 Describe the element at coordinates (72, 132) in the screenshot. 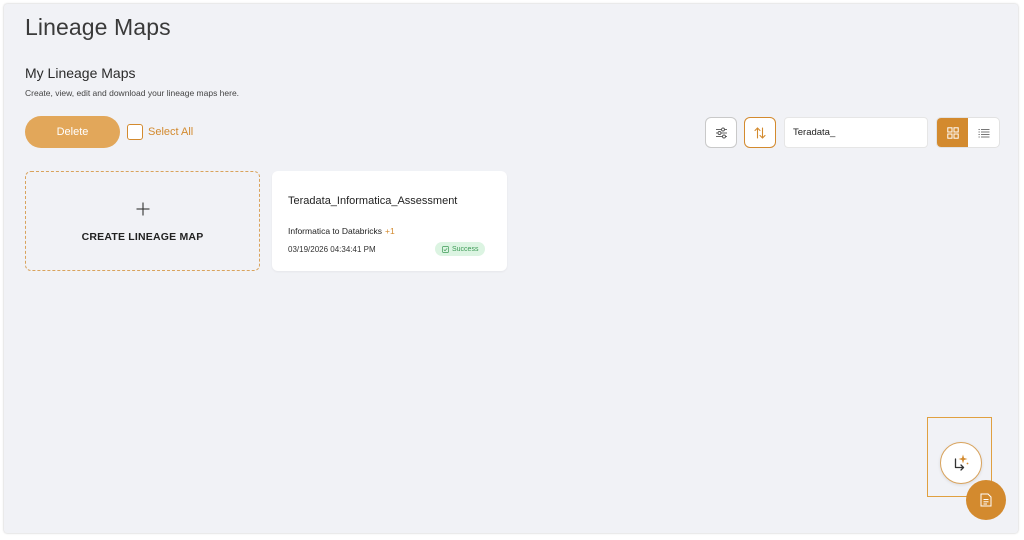

I see `delete-button: Delete` at that location.